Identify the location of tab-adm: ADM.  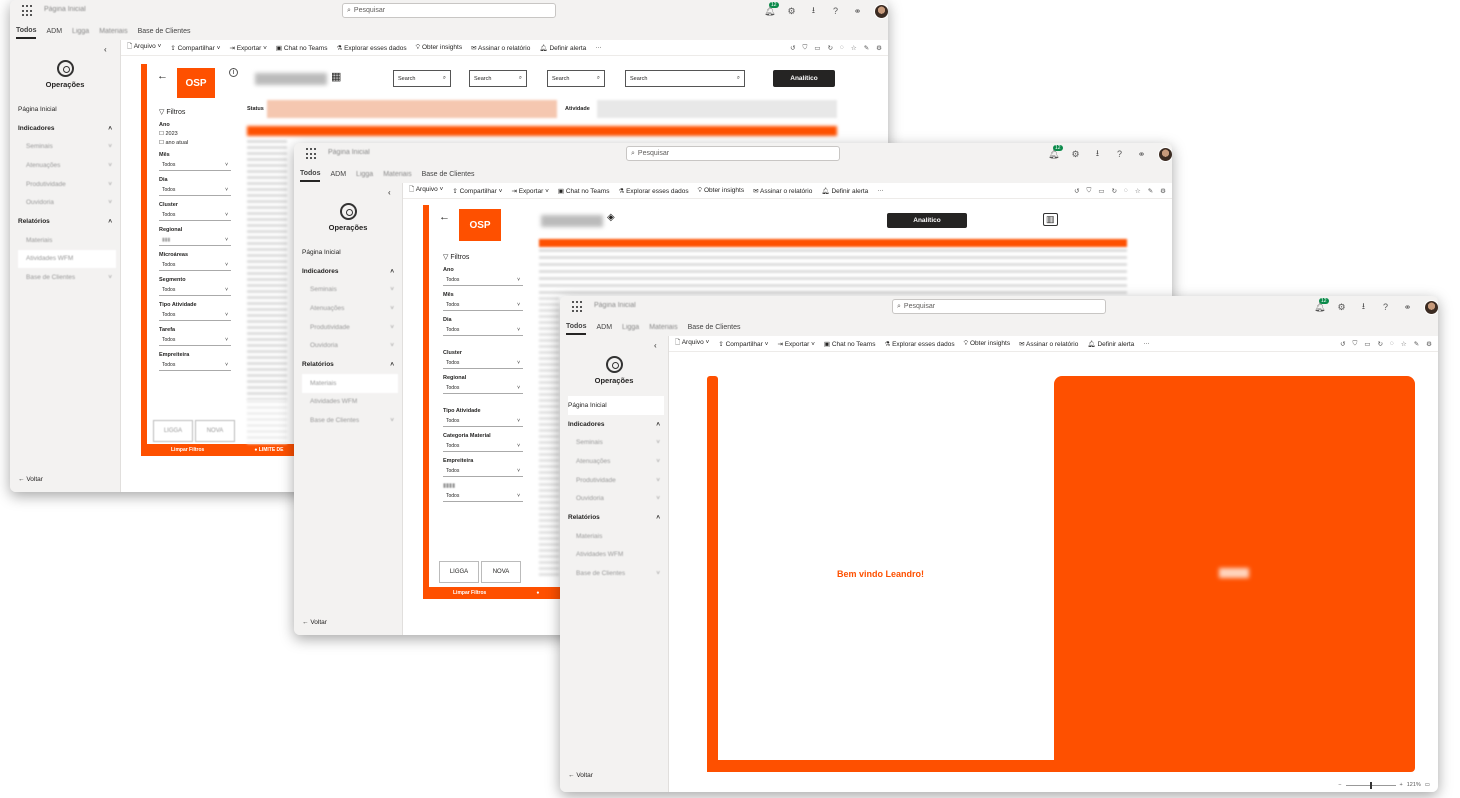
(338, 174).